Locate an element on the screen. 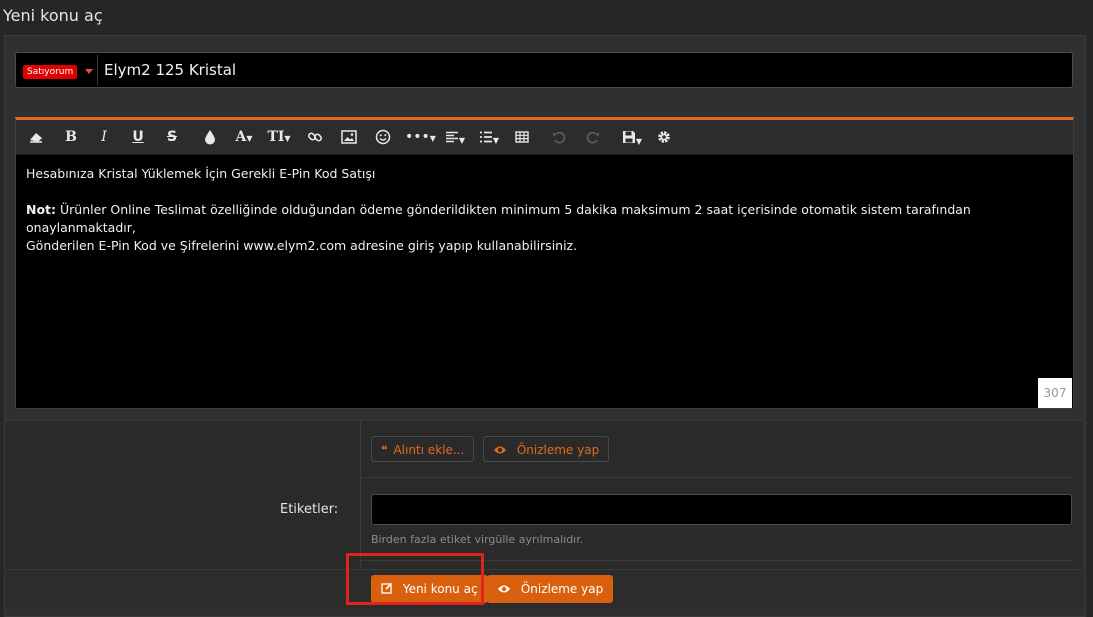 The height and width of the screenshot is (617, 1093). prefix-dropdown-caret-icon is located at coordinates (89, 71).